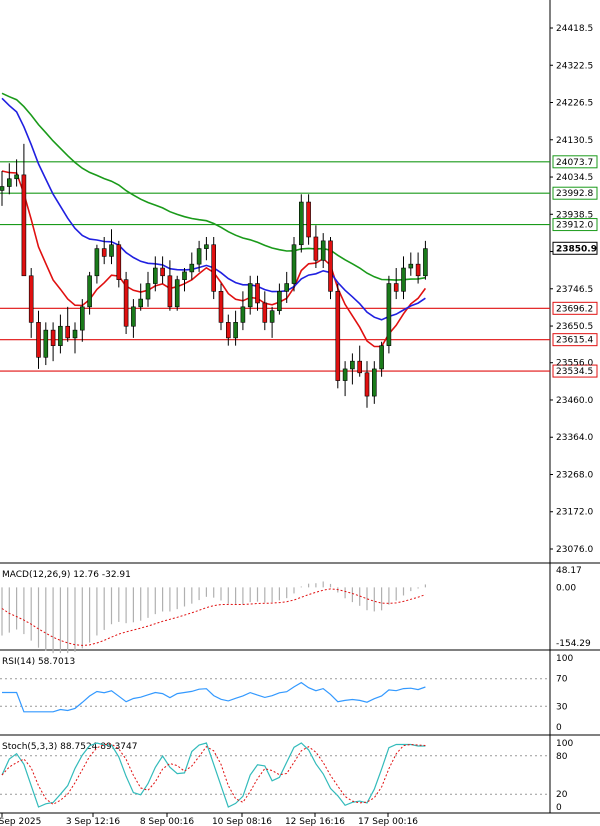  What do you see at coordinates (566, 588) in the screenshot?
I see `macd-level-label: 0.00` at bounding box center [566, 588].